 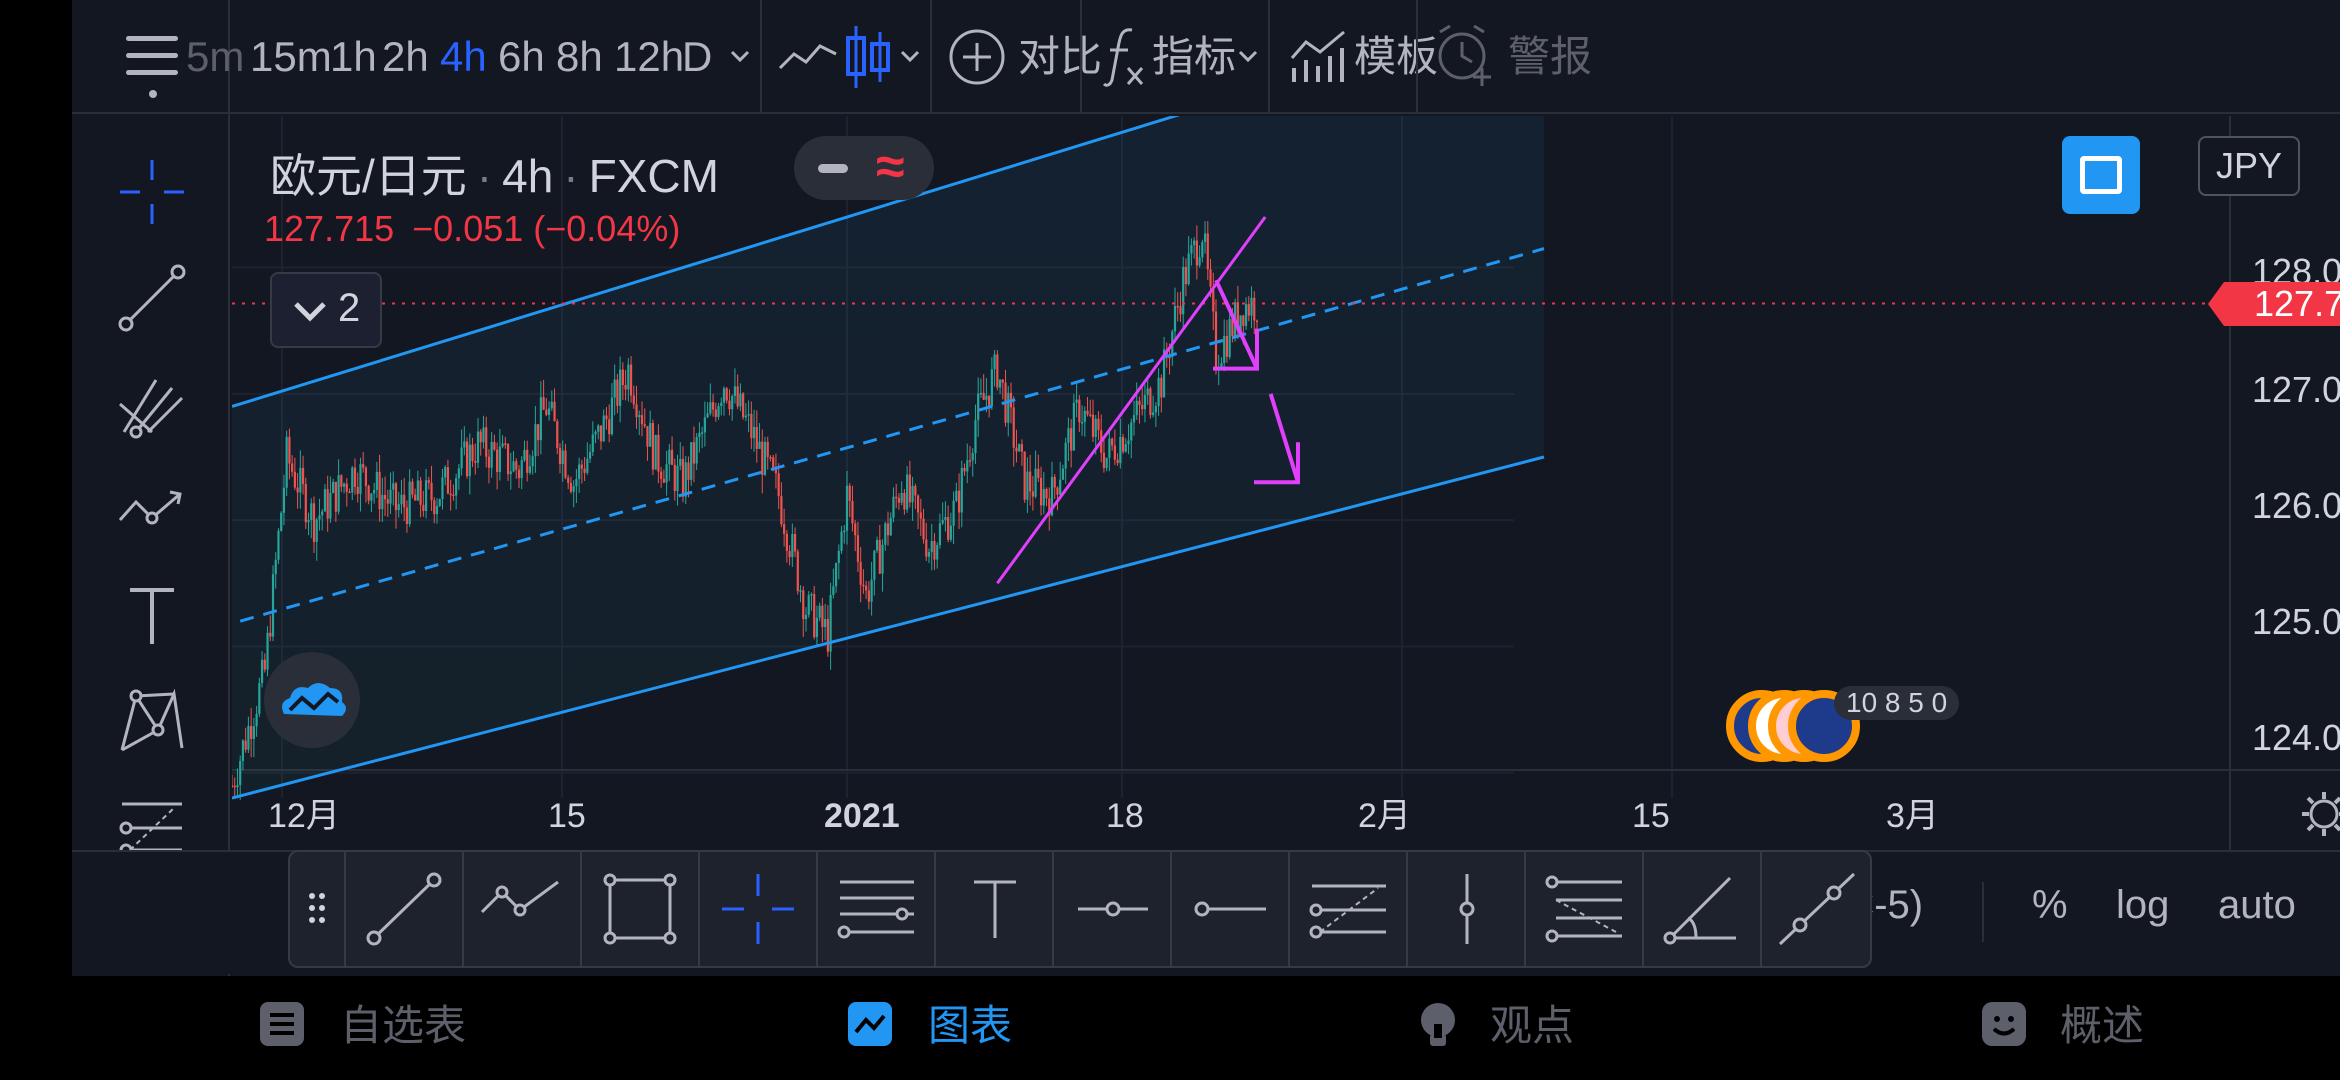 What do you see at coordinates (521, 57) in the screenshot?
I see `timeframe-6h: 6h` at bounding box center [521, 57].